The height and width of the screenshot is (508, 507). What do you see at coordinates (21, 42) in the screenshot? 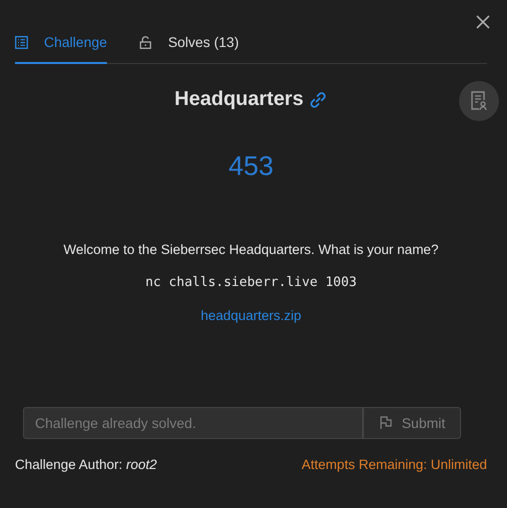
I see `list-icon` at bounding box center [21, 42].